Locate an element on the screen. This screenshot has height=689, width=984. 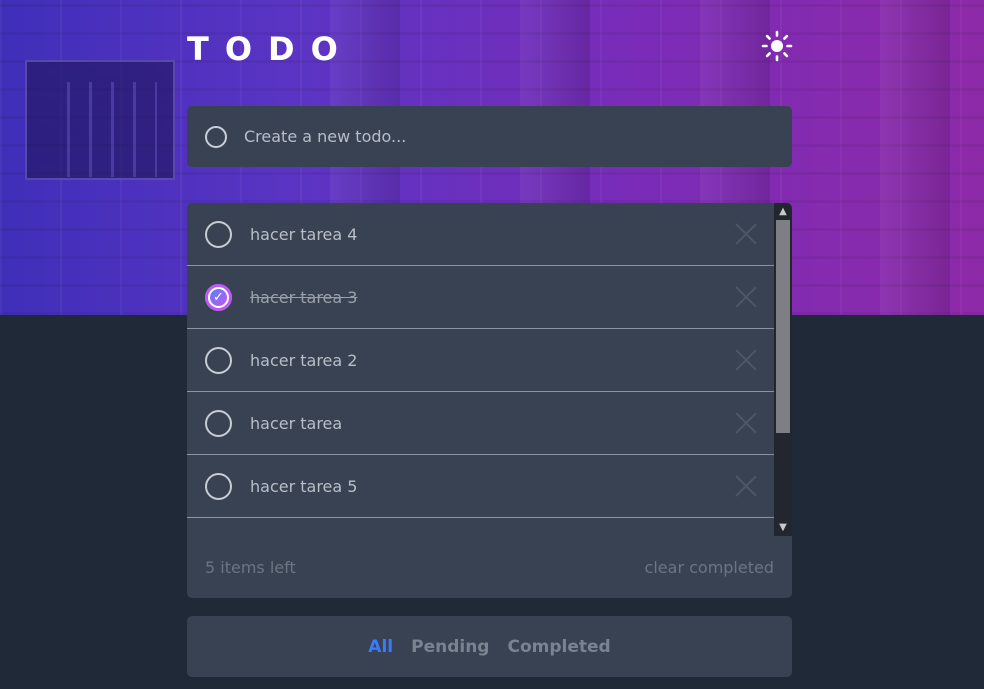
todo-checkbox-checked: ✓ is located at coordinates (218, 297).